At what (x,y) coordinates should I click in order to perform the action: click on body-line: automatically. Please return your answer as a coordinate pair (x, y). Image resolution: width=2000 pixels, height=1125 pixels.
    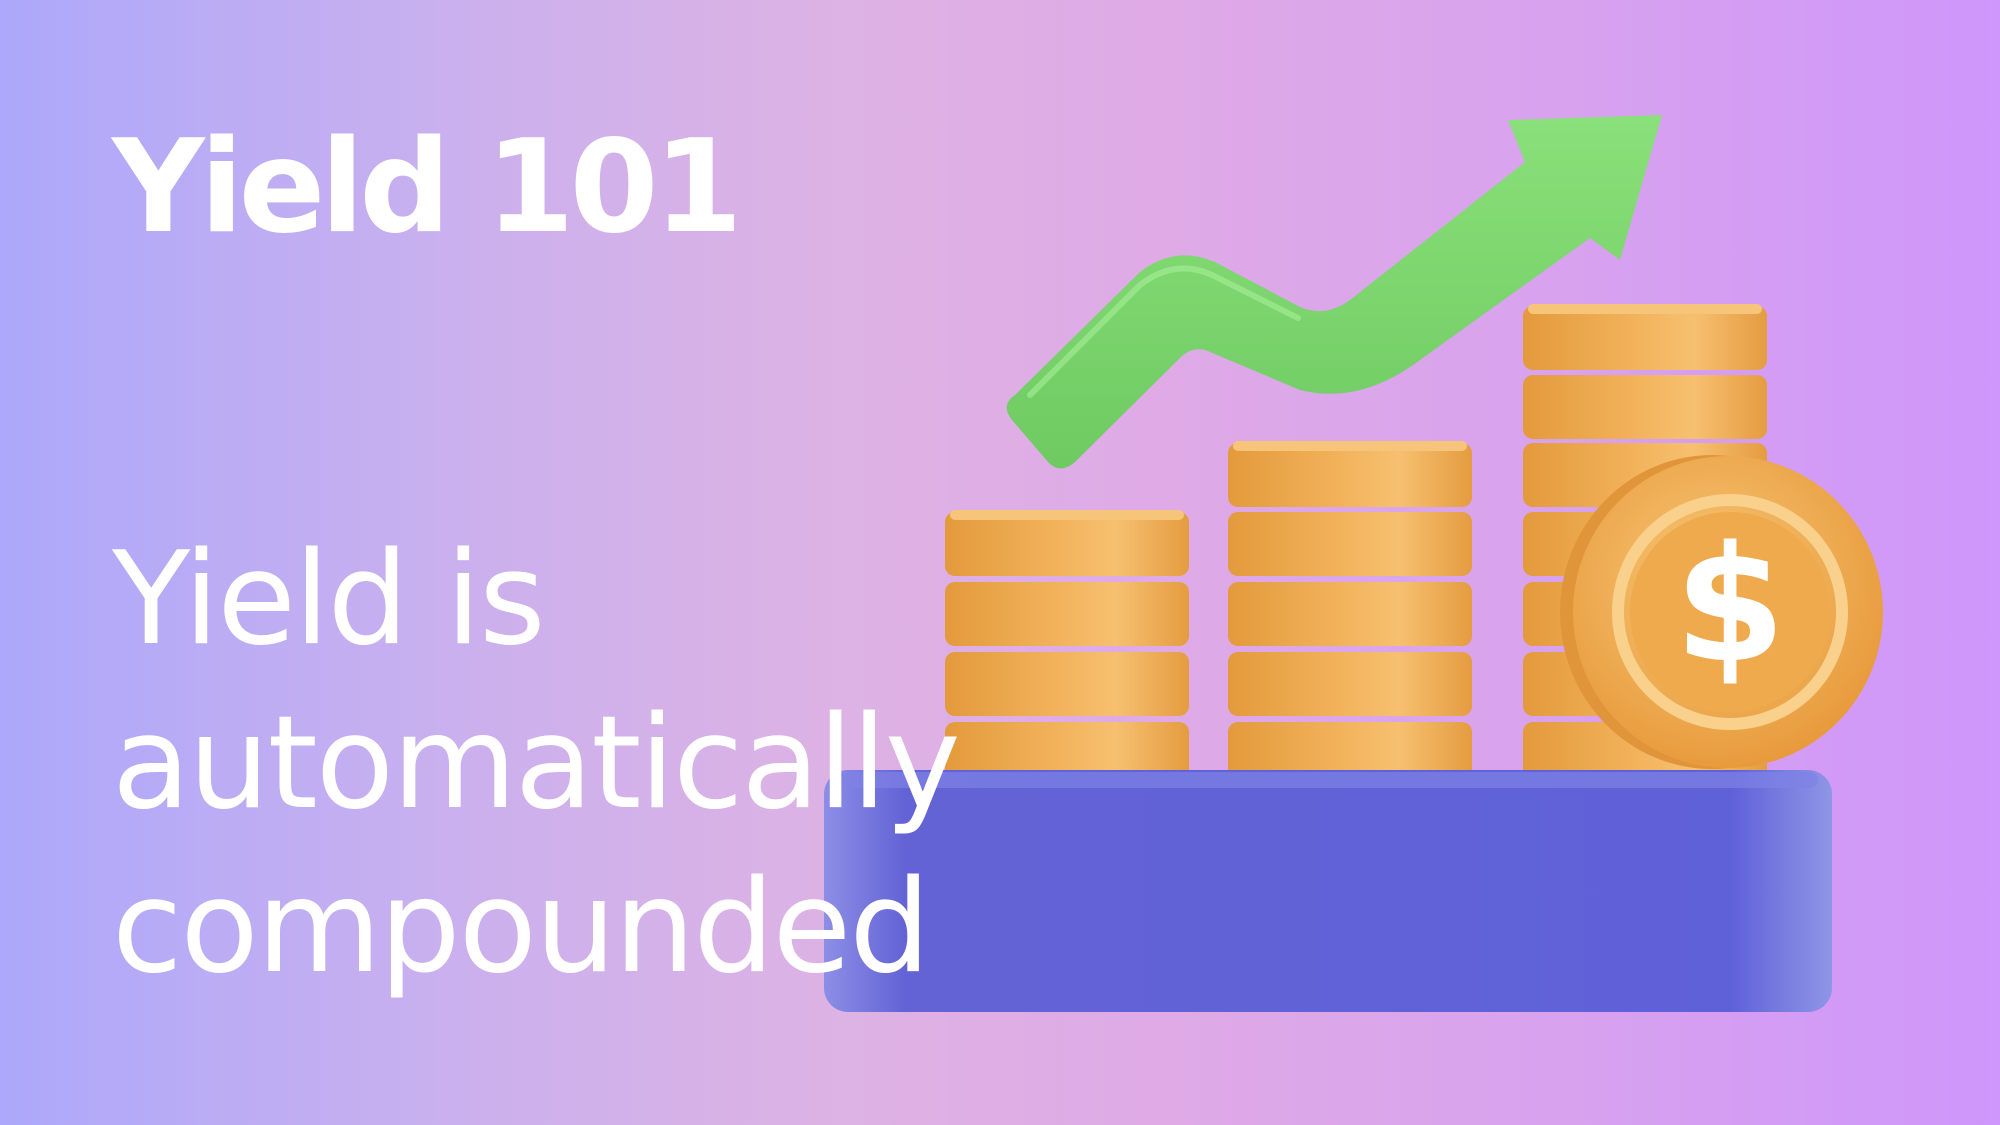
    Looking at the image, I should click on (536, 763).